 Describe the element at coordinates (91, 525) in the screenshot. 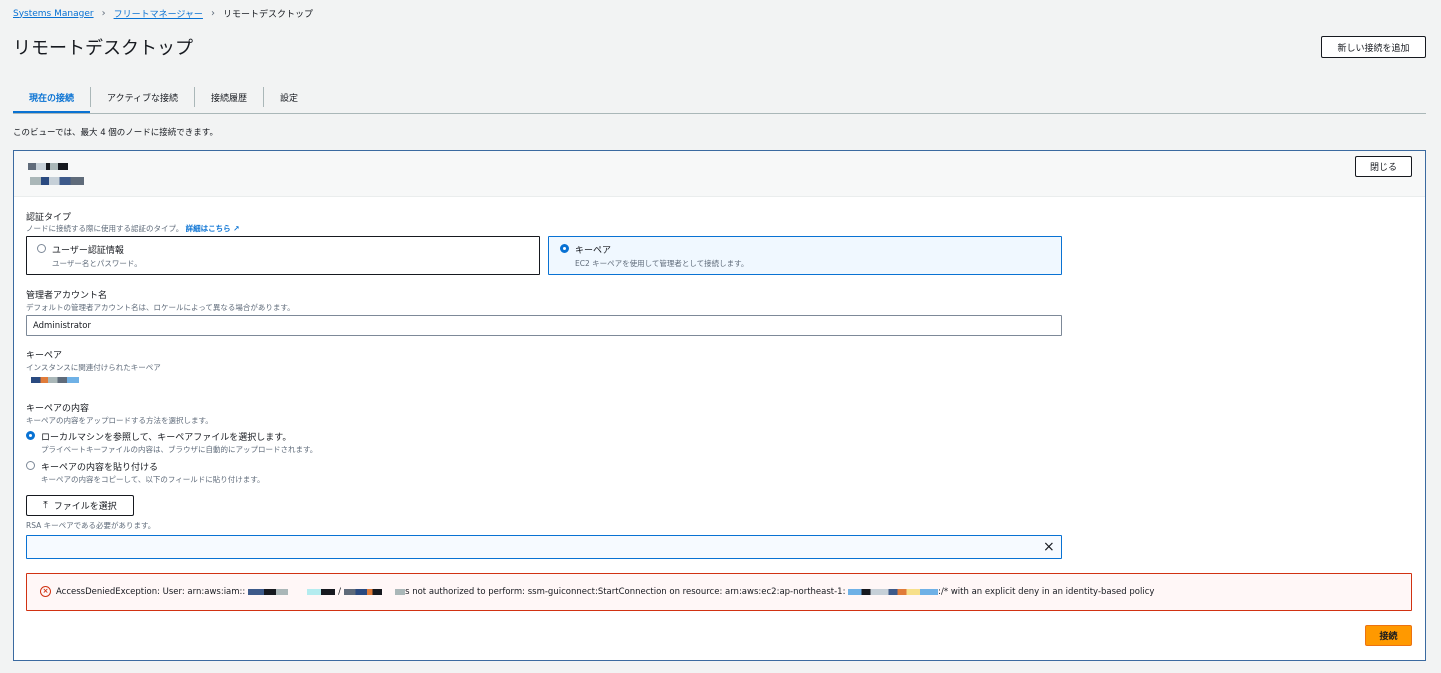

I see `rsa-hint: RSA キーペアである必要があります。` at that location.